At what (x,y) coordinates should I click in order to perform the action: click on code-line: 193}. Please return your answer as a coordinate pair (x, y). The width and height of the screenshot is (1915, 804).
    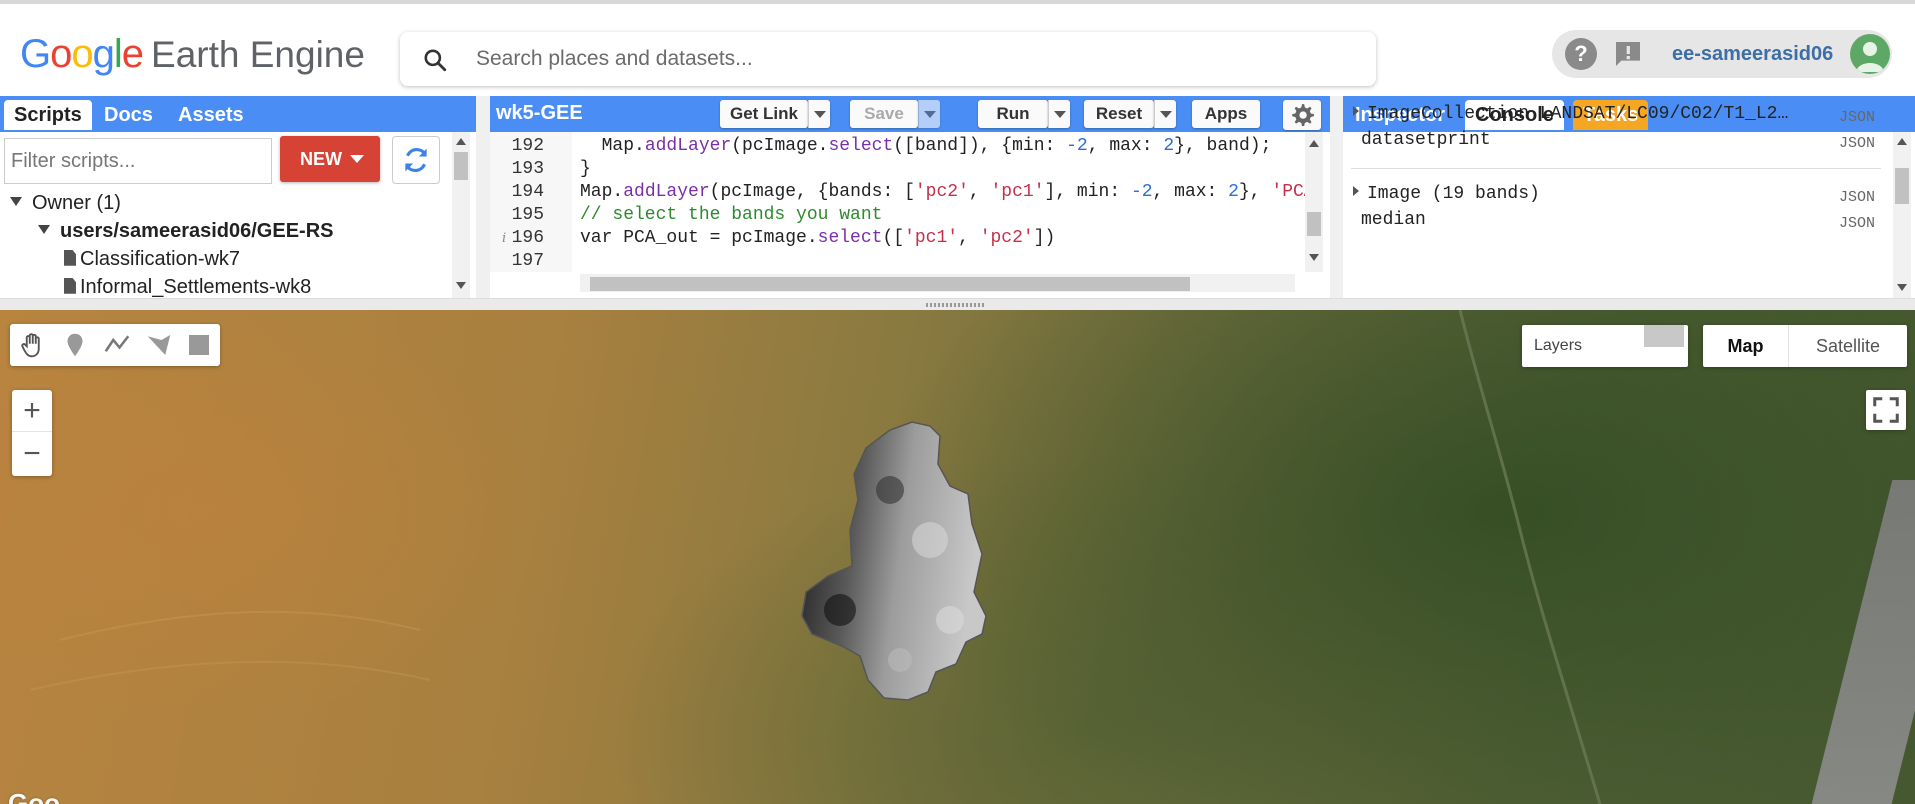
    Looking at the image, I should click on (897, 169).